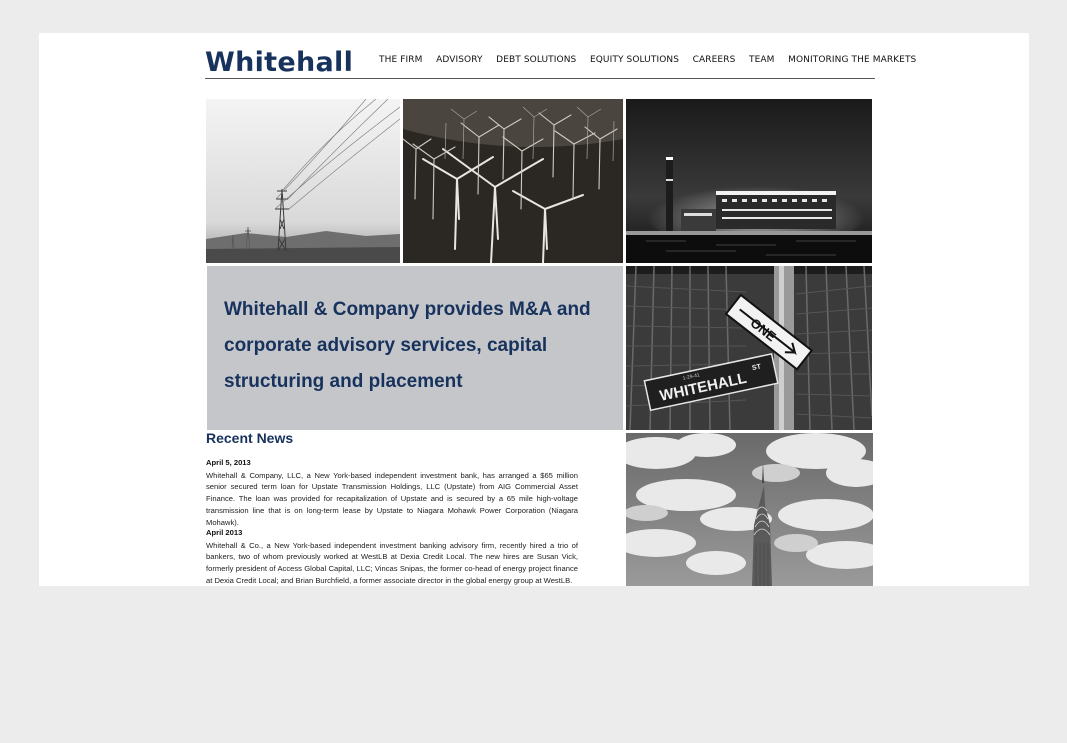  What do you see at coordinates (513, 181) in the screenshot?
I see `wind-turbines-photo` at bounding box center [513, 181].